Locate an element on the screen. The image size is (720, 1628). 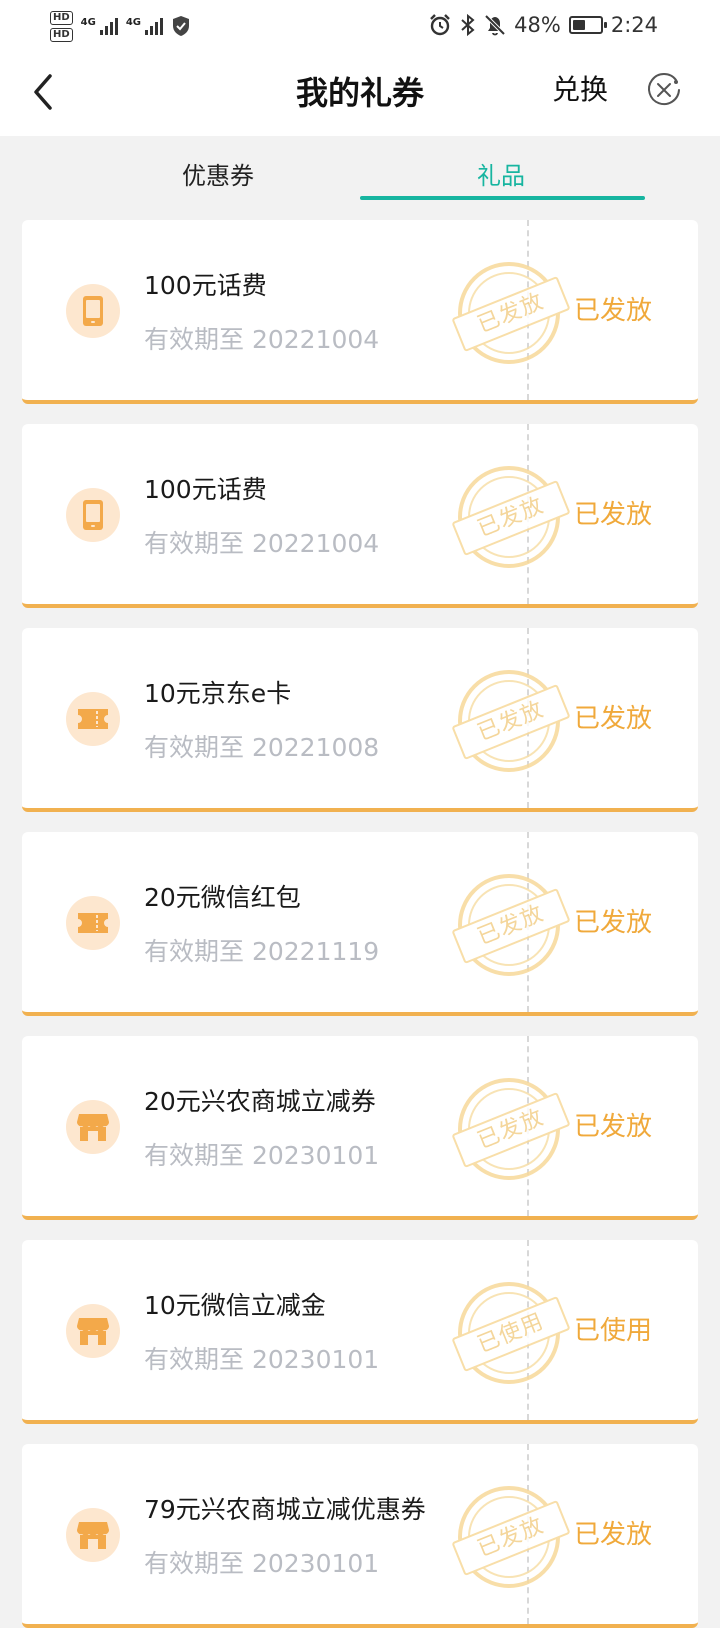
tab-bar: 优惠券 礼品 is located at coordinates (360, 174).